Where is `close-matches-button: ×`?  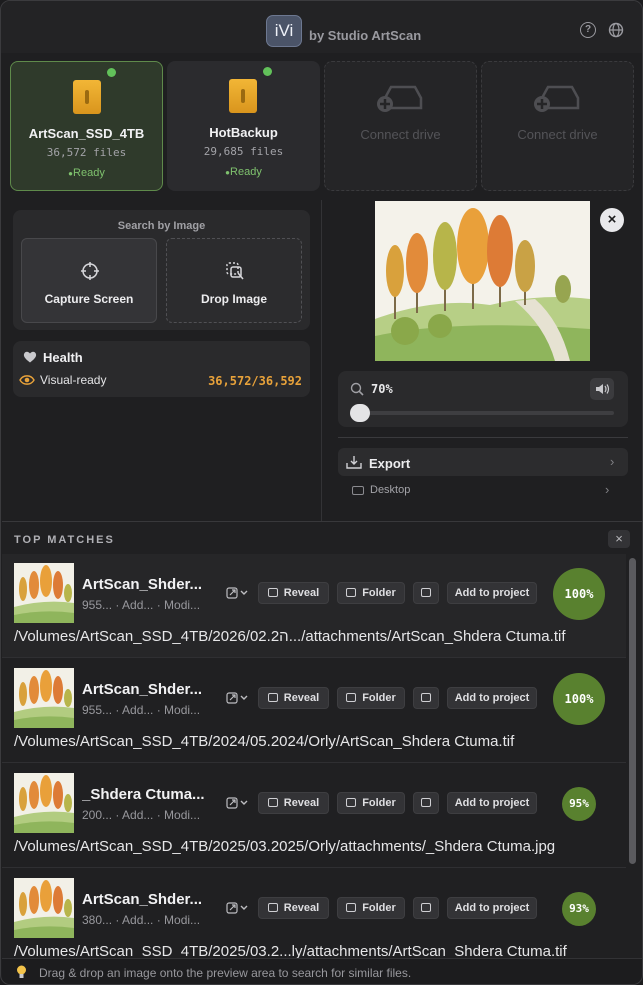
close-matches-button: × is located at coordinates (619, 539).